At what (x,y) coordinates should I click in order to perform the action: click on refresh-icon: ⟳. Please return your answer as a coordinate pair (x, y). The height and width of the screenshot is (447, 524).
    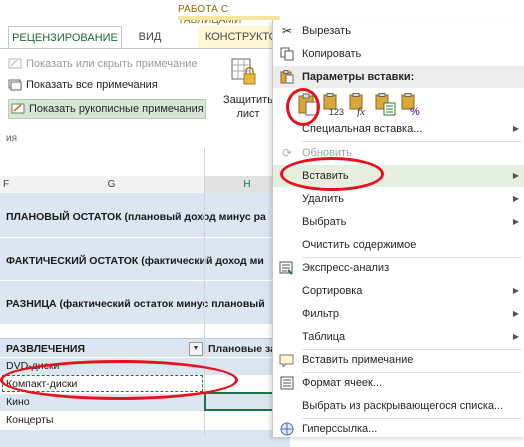
    Looking at the image, I should click on (287, 153).